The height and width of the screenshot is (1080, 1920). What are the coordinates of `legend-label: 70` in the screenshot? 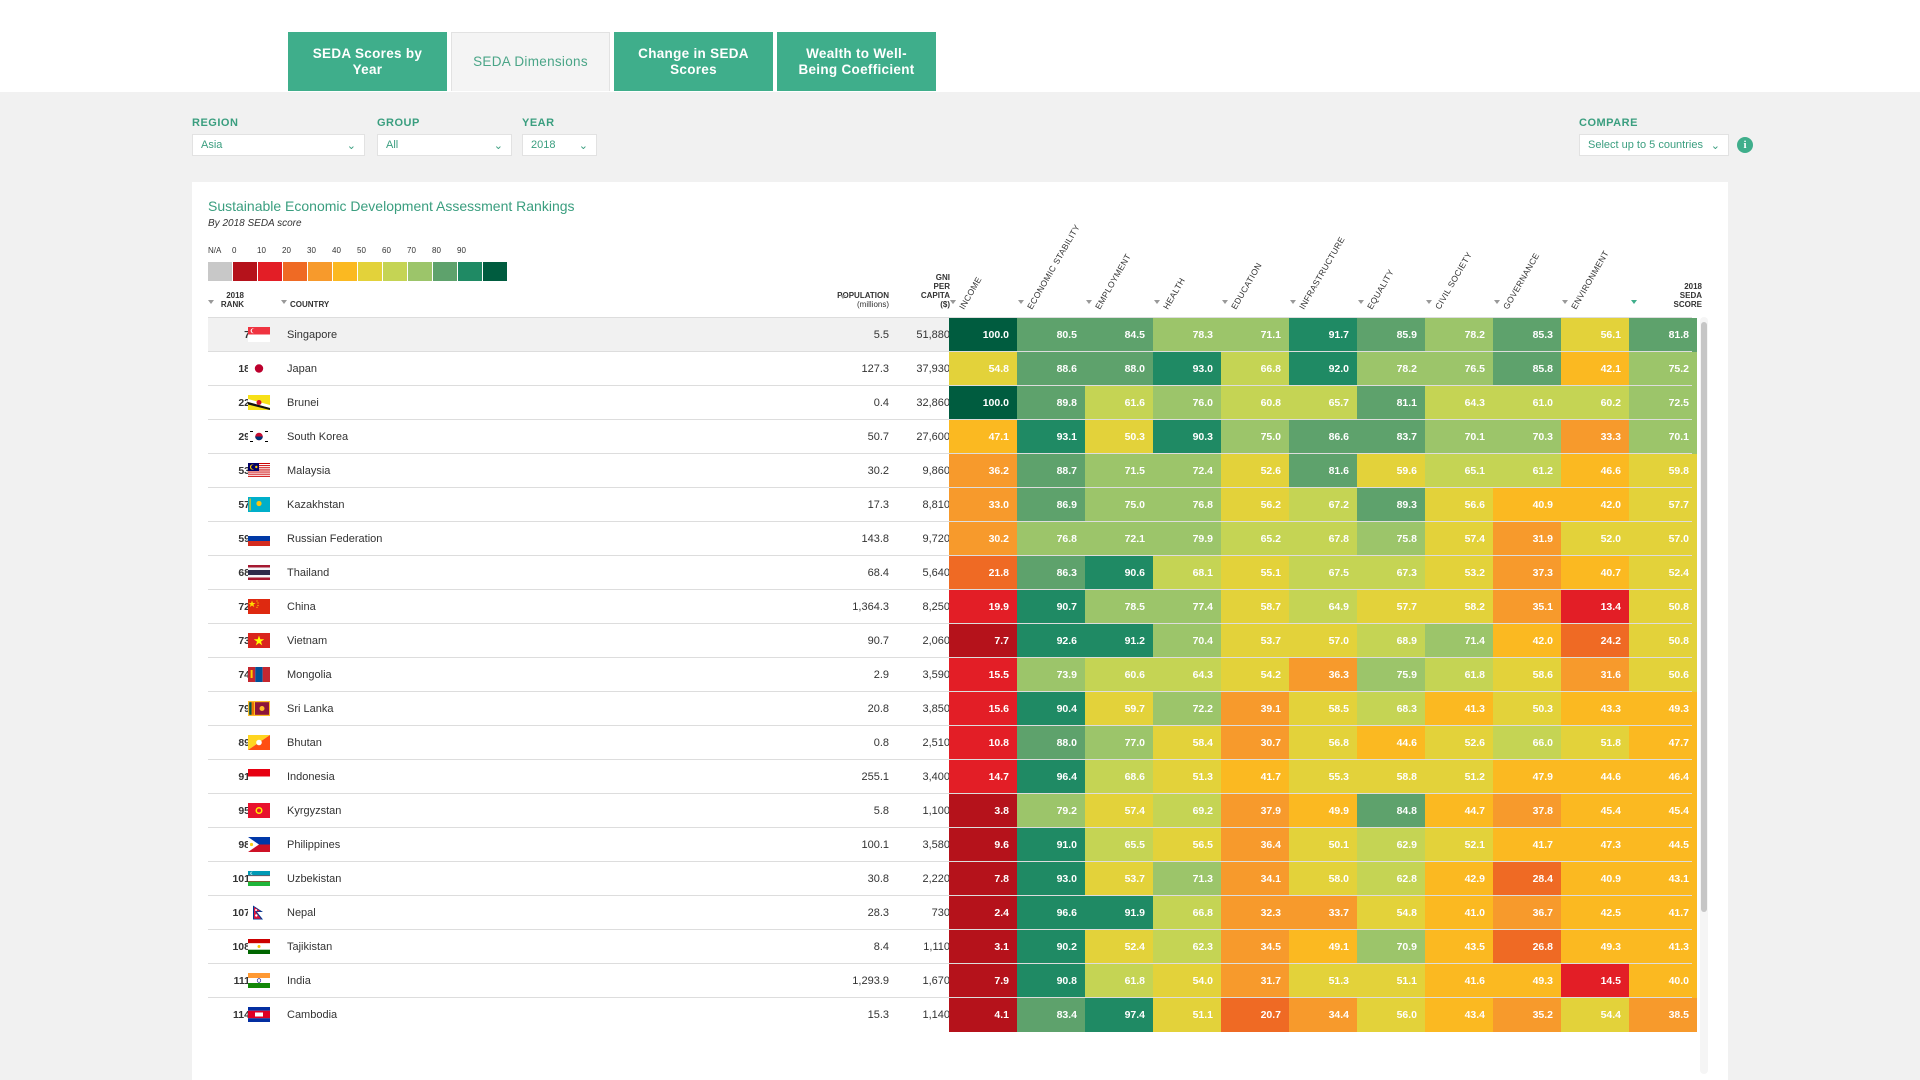 It's located at (411, 250).